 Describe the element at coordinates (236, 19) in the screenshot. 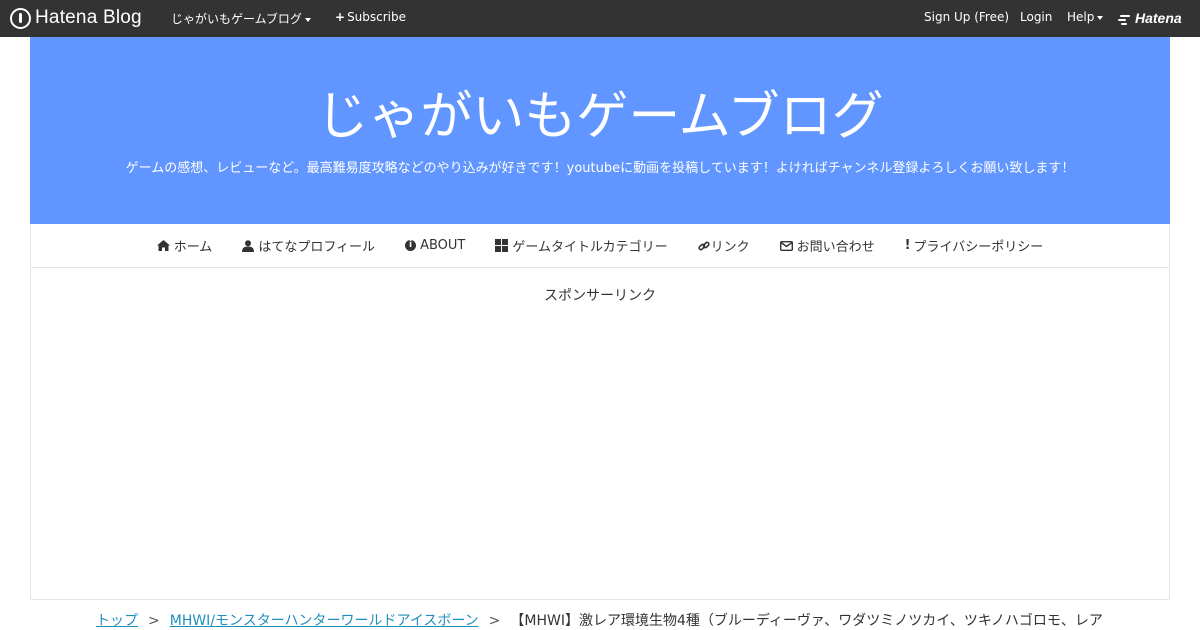

I see `blog-menu-label: じゃがいもゲームブログ` at that location.